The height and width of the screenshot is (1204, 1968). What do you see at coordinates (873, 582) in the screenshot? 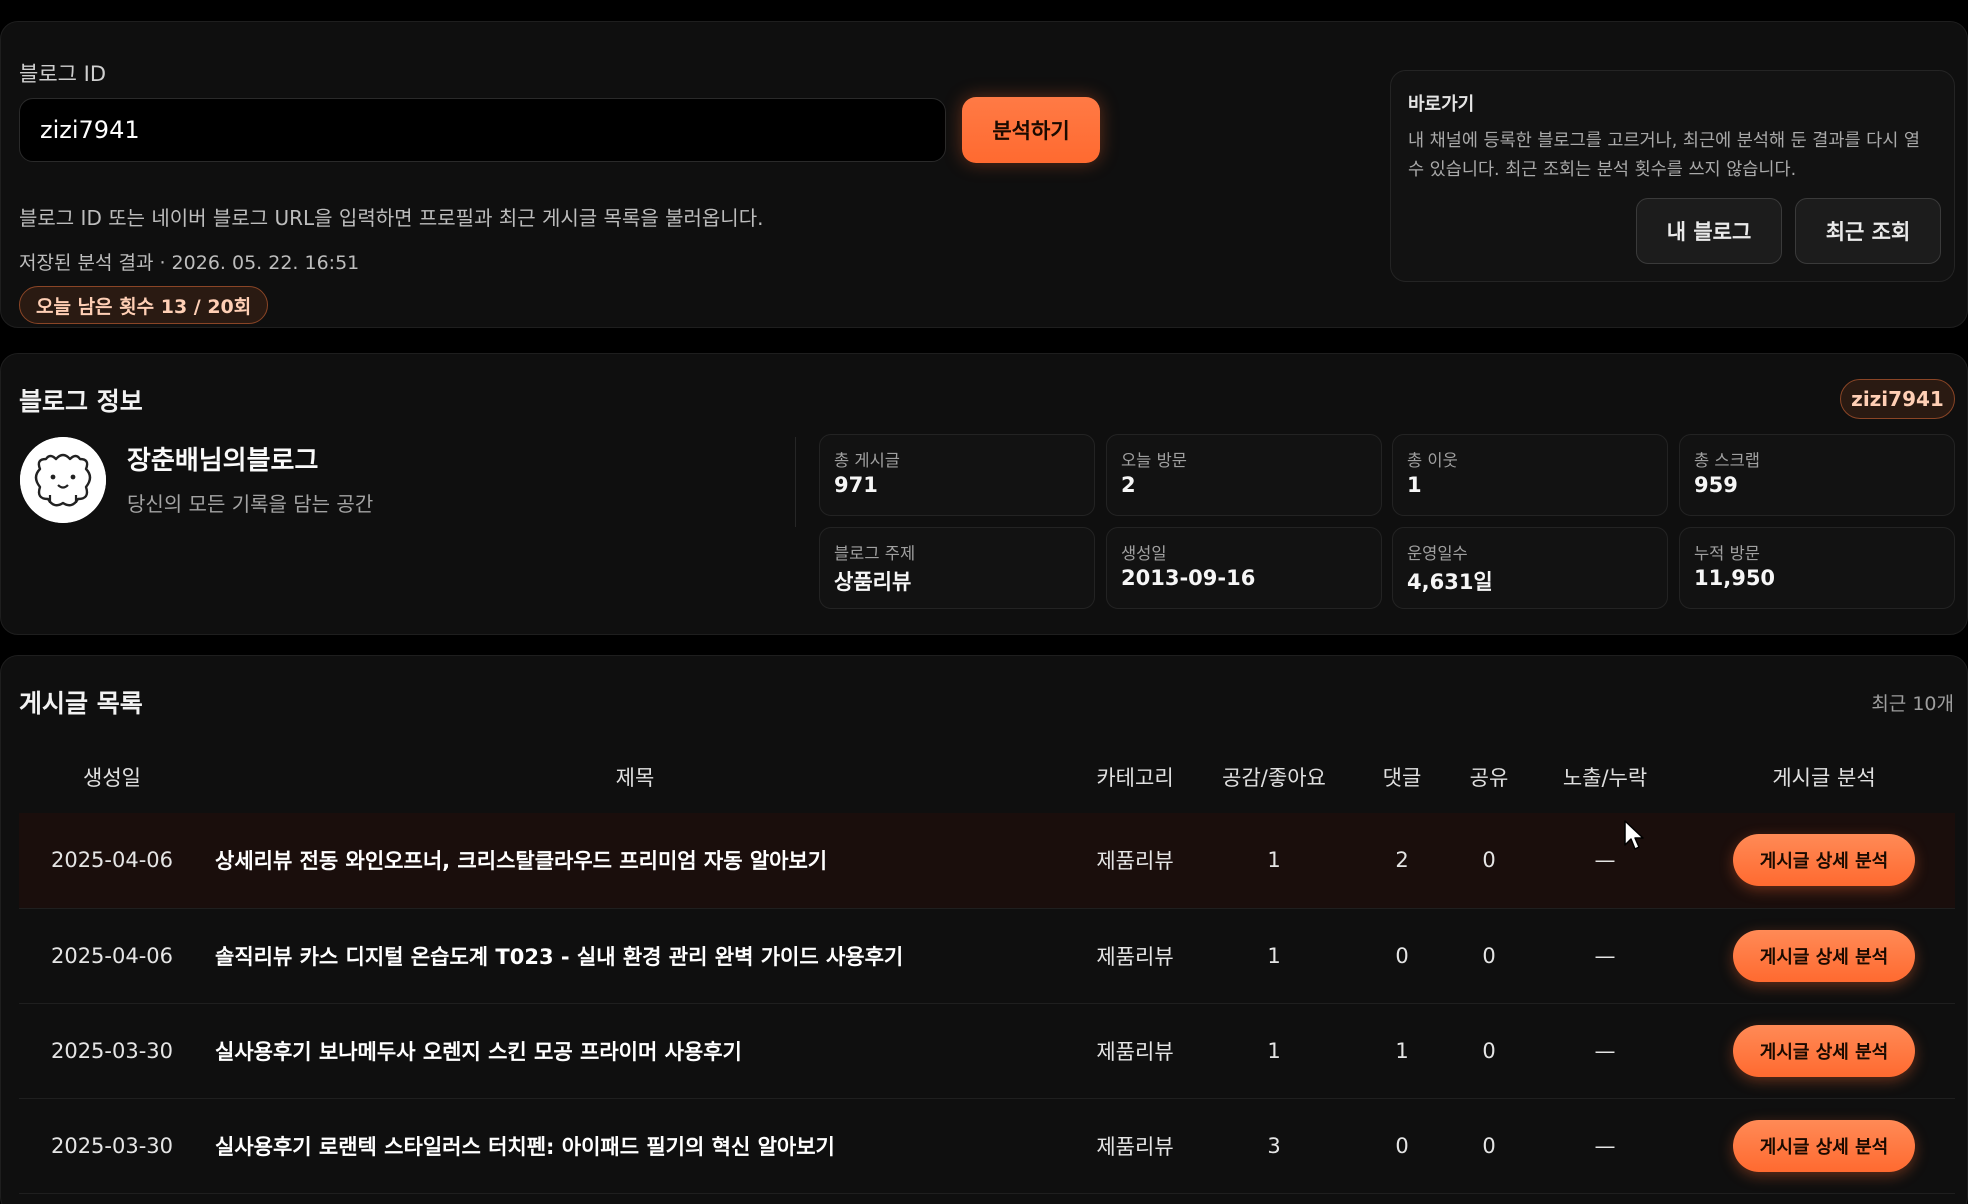
I see `stat-value: 상품리뷰` at bounding box center [873, 582].